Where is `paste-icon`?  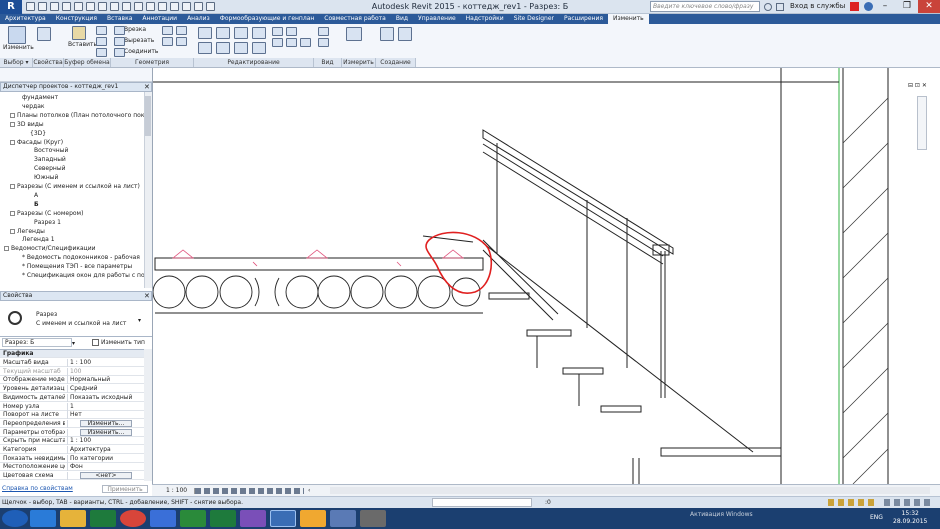
paste-icon is located at coordinates (79, 33).